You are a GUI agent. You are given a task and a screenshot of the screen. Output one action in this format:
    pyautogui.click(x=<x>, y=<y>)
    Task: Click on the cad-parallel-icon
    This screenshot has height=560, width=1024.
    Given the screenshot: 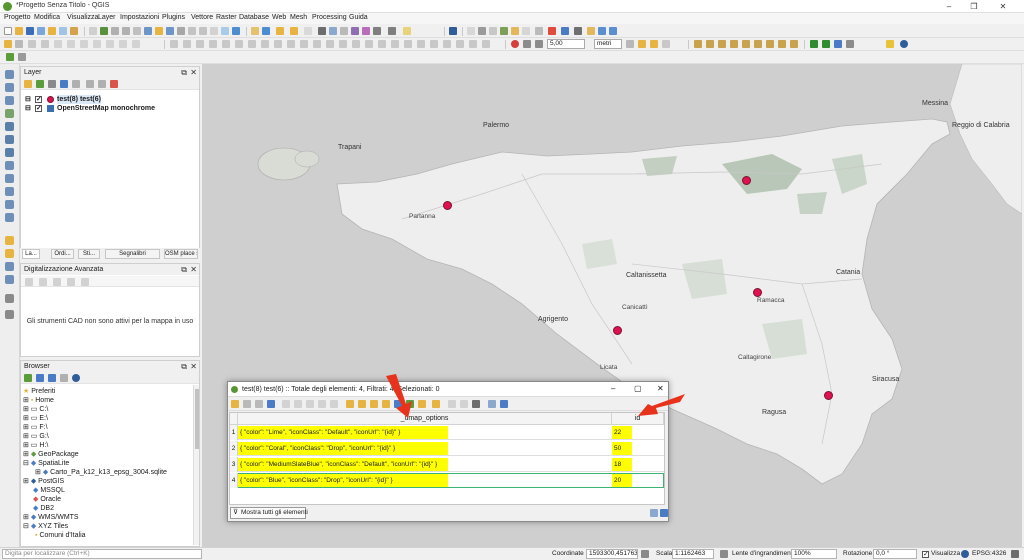 What is the action you would take?
    pyautogui.click(x=57, y=282)
    